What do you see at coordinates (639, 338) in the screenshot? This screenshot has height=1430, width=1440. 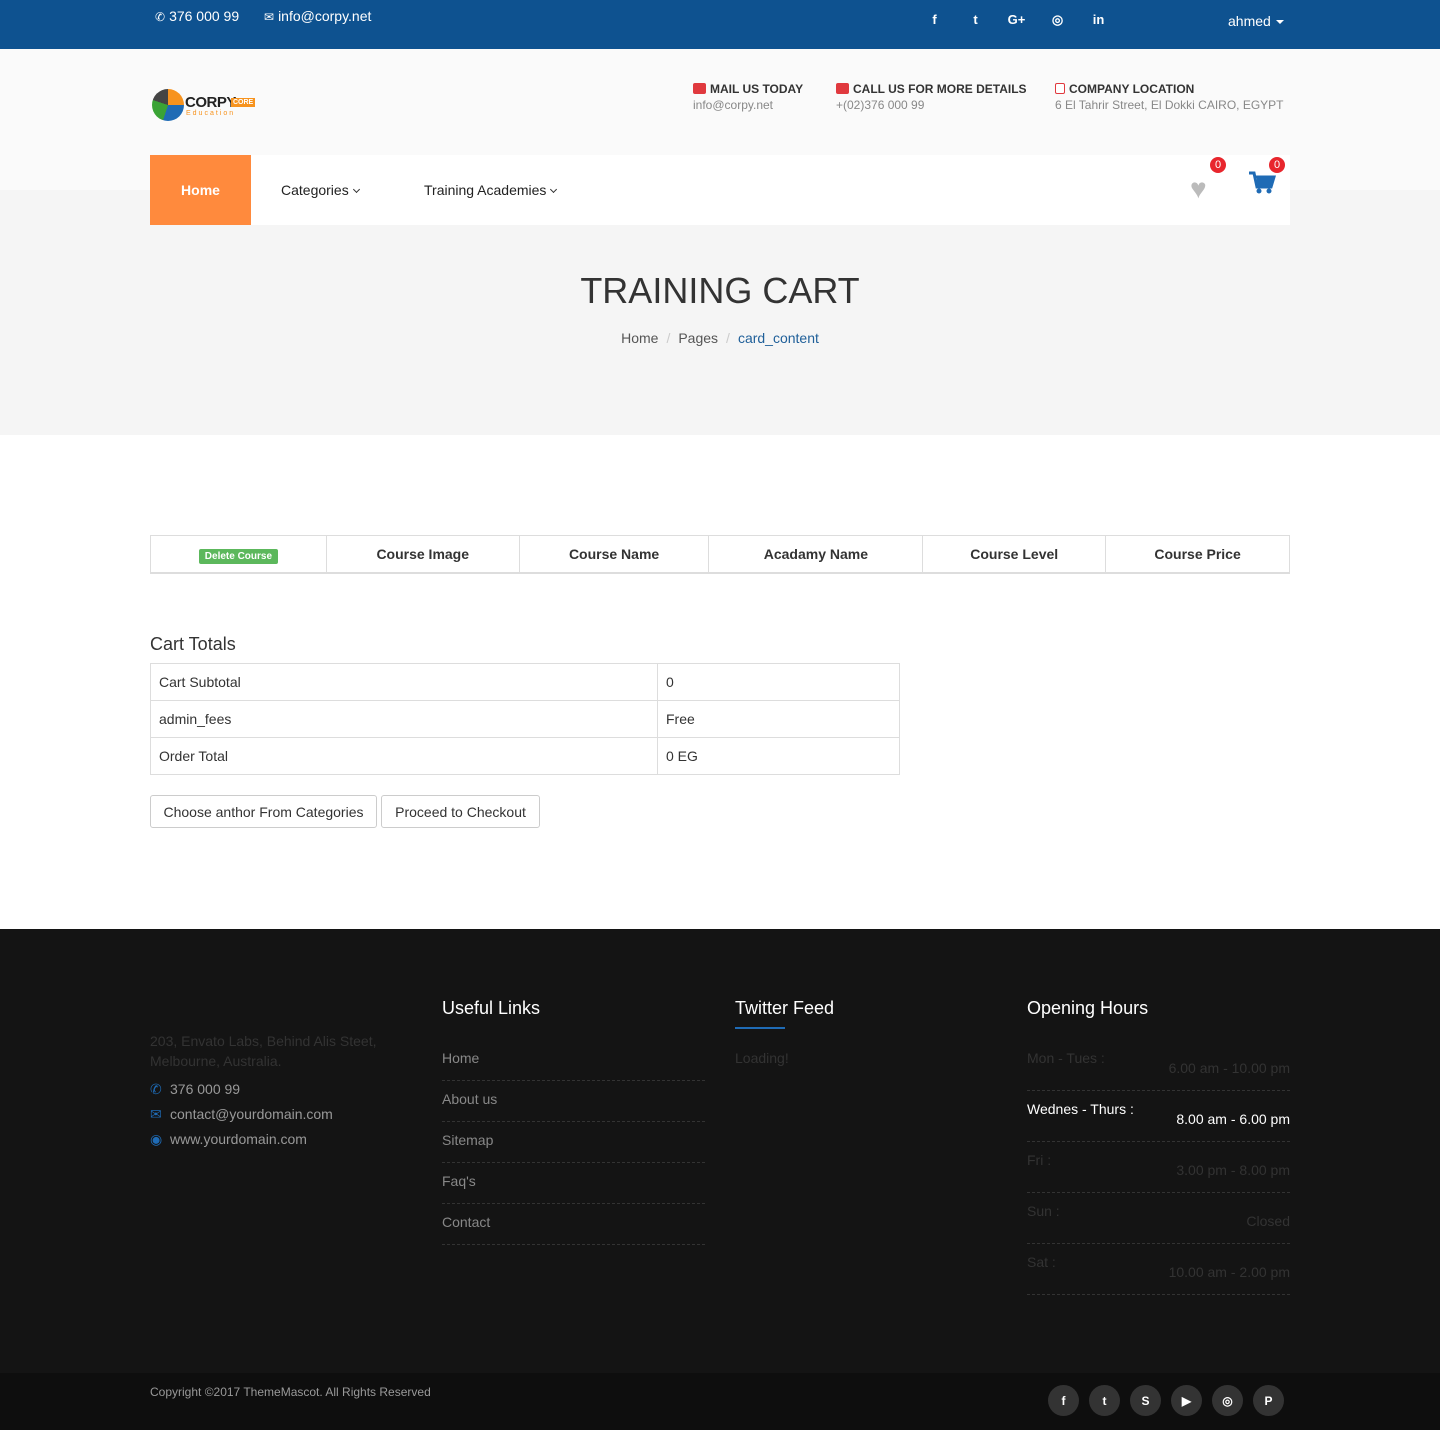 I see `breadcrumb-home: Home` at bounding box center [639, 338].